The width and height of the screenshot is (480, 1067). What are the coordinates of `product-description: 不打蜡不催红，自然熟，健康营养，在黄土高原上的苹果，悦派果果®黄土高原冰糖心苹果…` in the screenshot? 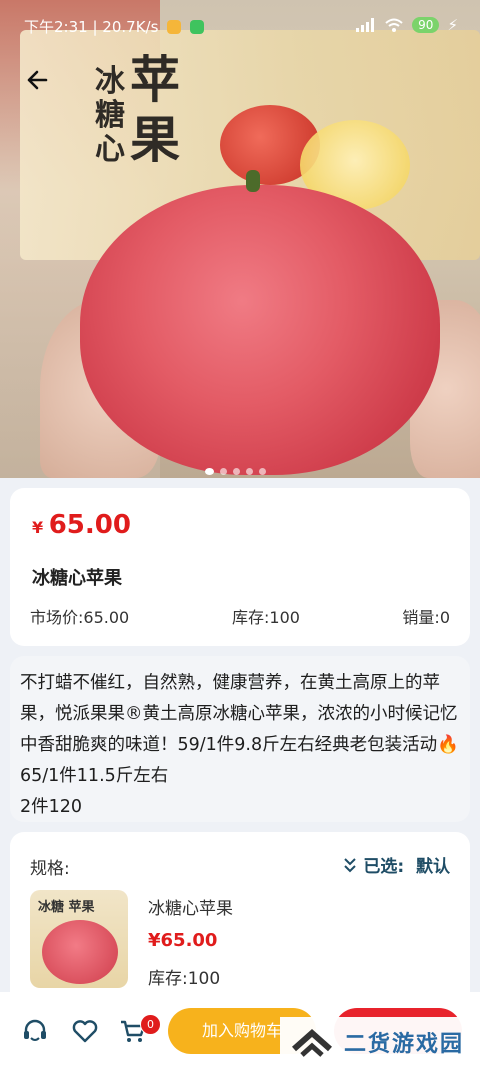 It's located at (239, 745).